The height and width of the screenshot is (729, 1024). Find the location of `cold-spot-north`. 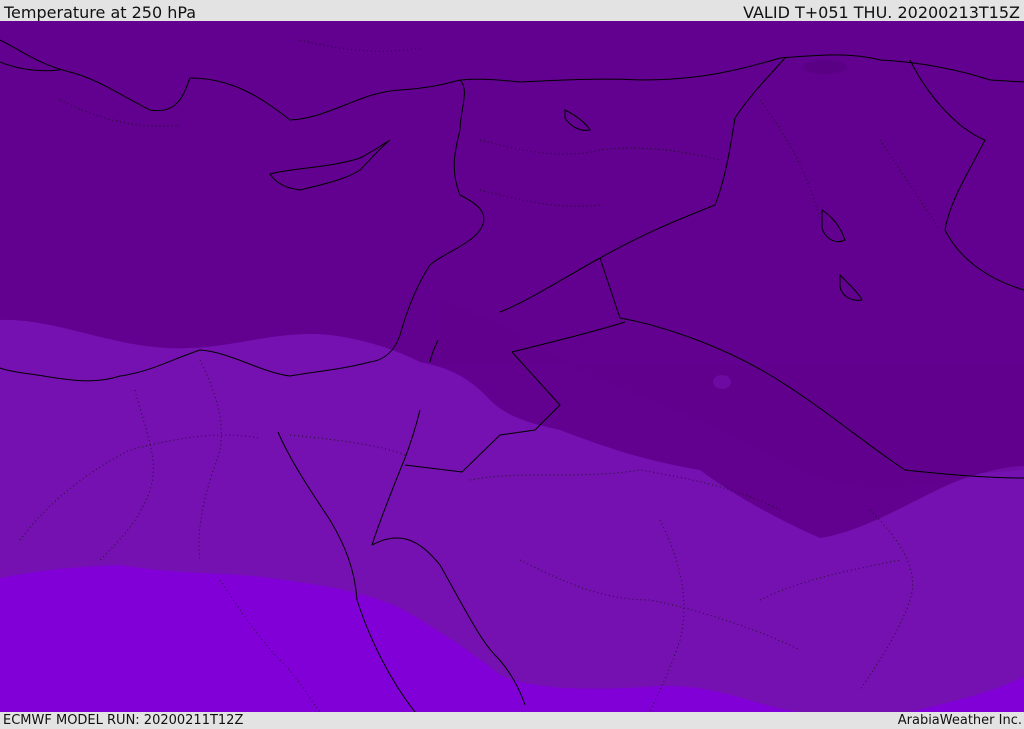

cold-spot-north is located at coordinates (825, 67).